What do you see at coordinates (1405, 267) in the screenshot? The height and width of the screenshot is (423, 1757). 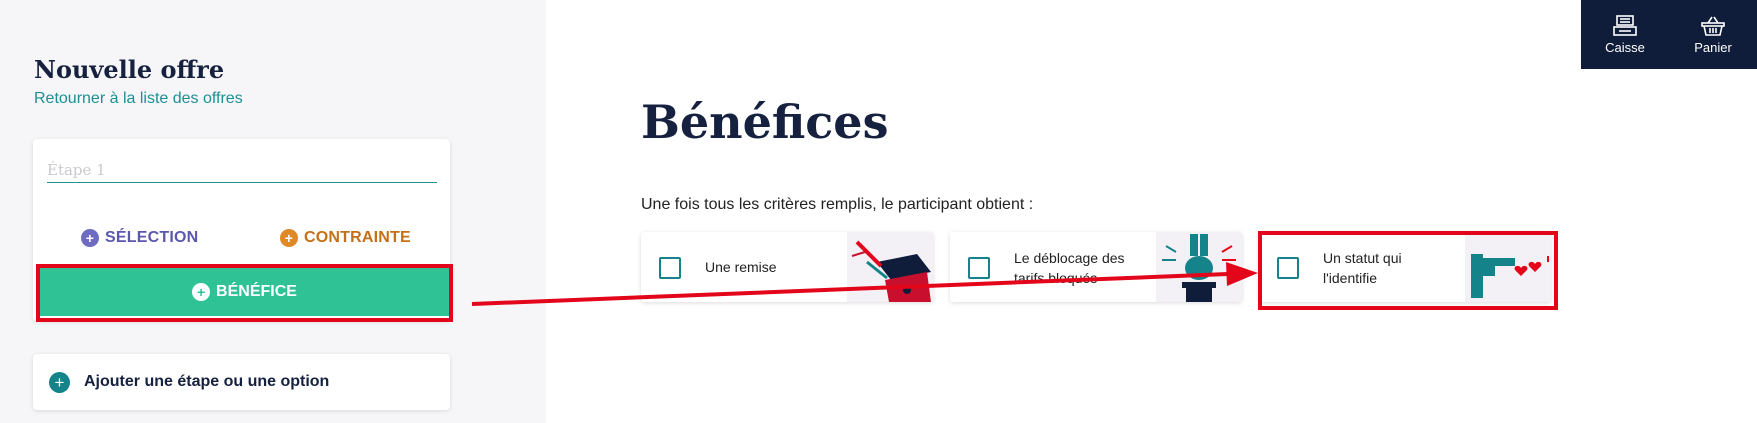 I see `benefit-option-statut: Un statut qui l'identifie` at bounding box center [1405, 267].